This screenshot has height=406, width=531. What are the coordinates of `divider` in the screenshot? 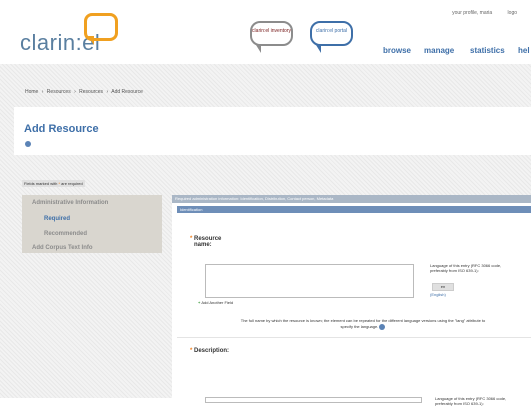 It's located at (354, 337).